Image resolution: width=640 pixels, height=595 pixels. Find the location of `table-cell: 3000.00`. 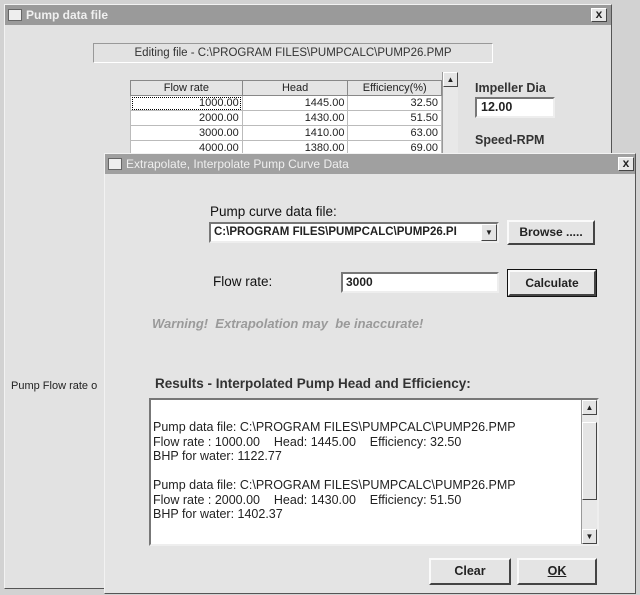

table-cell: 3000.00 is located at coordinates (186, 133).